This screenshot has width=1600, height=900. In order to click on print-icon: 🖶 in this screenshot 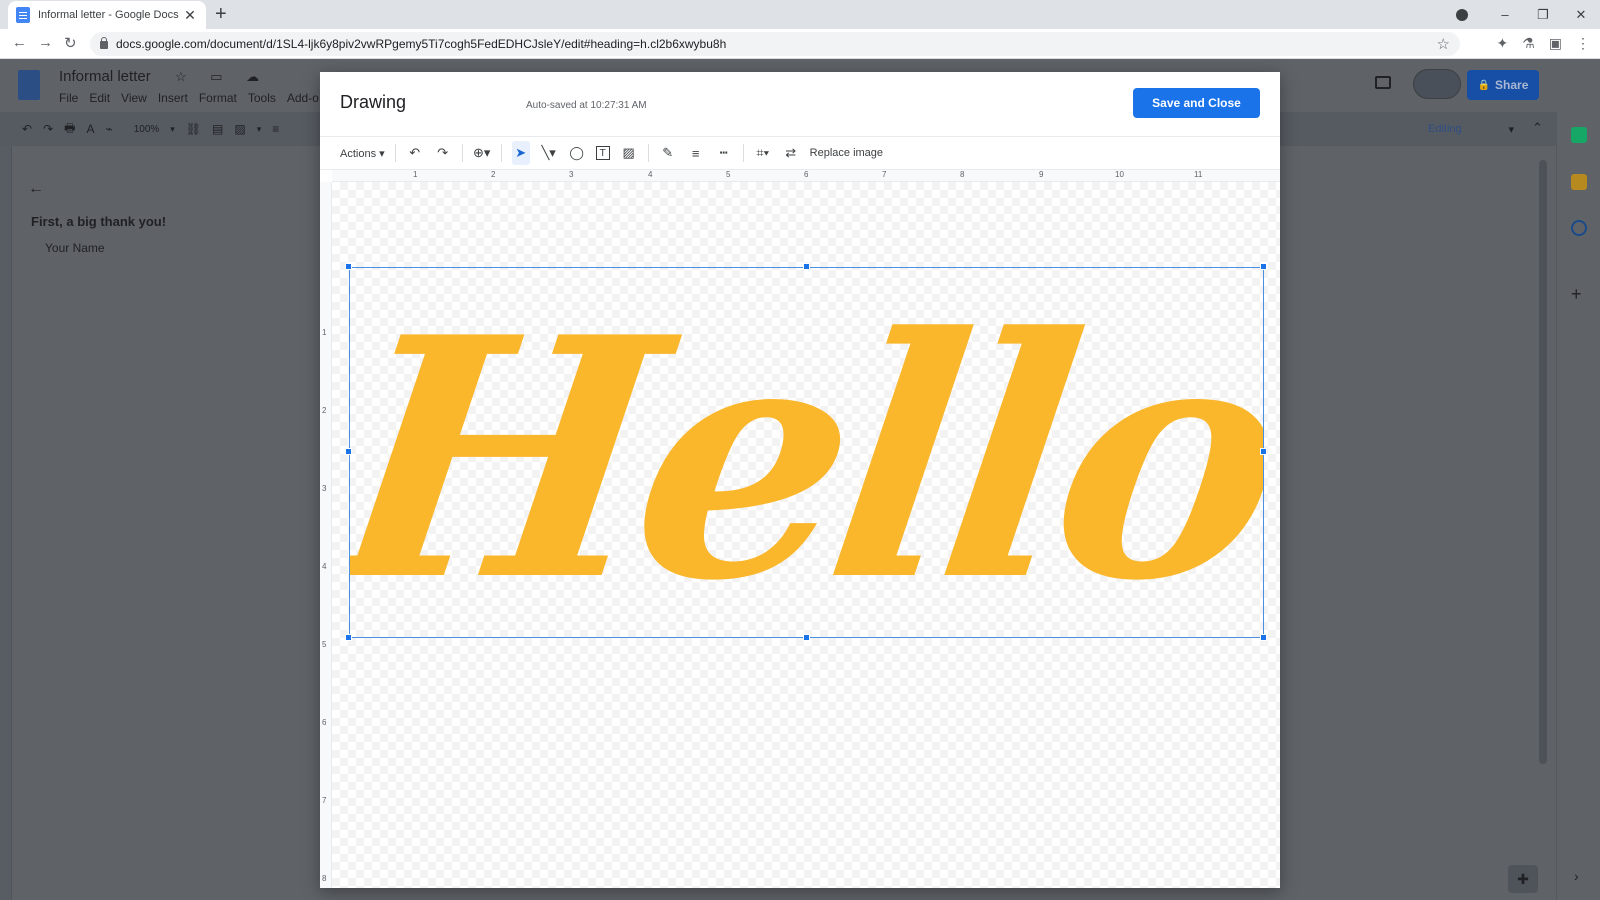, I will do `click(69, 129)`.